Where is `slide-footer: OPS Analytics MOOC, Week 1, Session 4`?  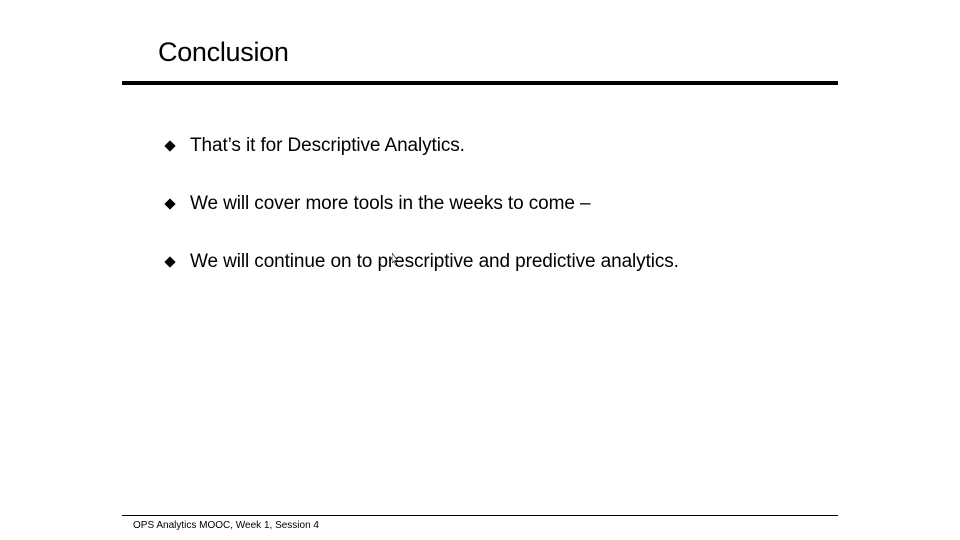 slide-footer: OPS Analytics MOOC, Week 1, Session 4 is located at coordinates (226, 525).